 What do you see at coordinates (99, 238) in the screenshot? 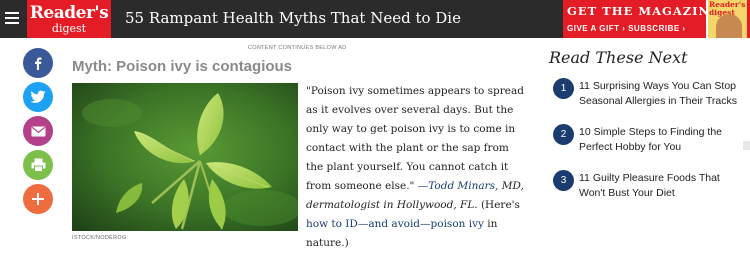
I see `photo-credit: ISTOCK/NODEROG` at bounding box center [99, 238].